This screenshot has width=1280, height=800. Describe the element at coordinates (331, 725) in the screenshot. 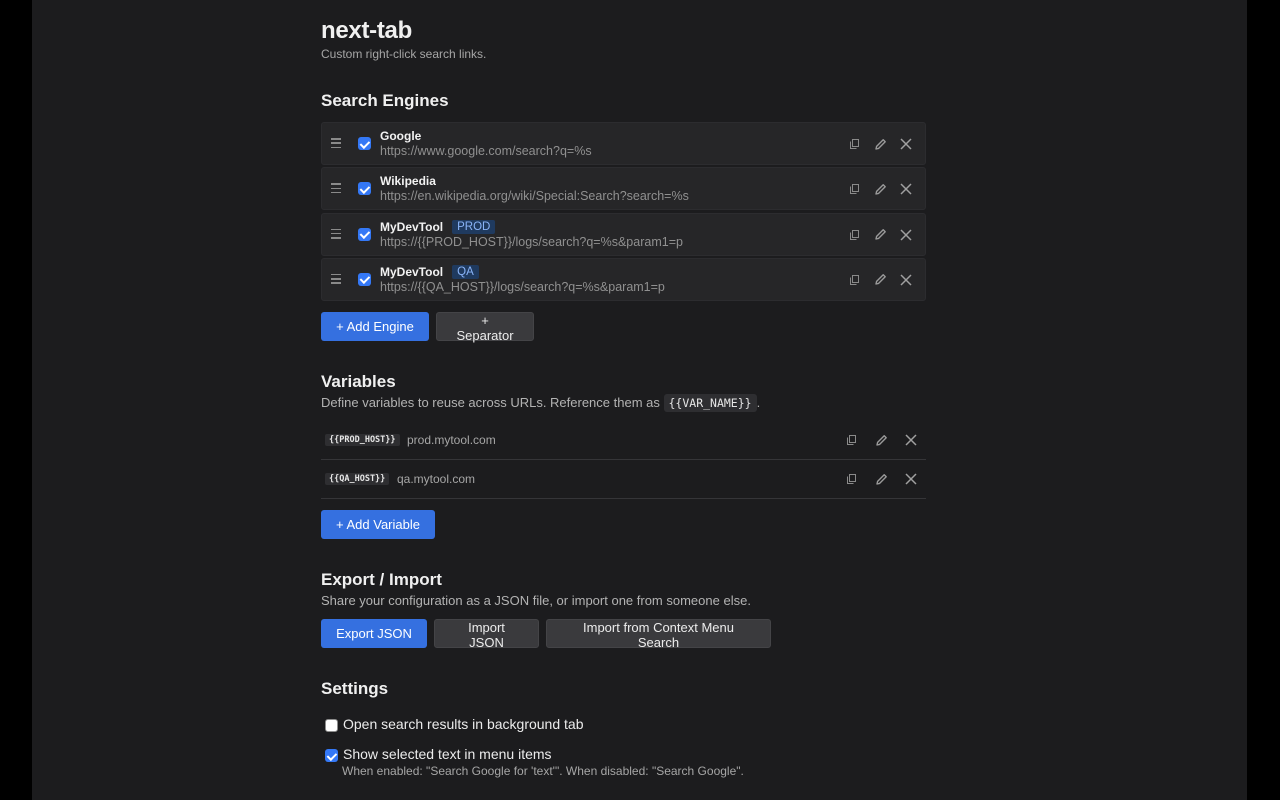

I see `background-tab-checkbox` at that location.